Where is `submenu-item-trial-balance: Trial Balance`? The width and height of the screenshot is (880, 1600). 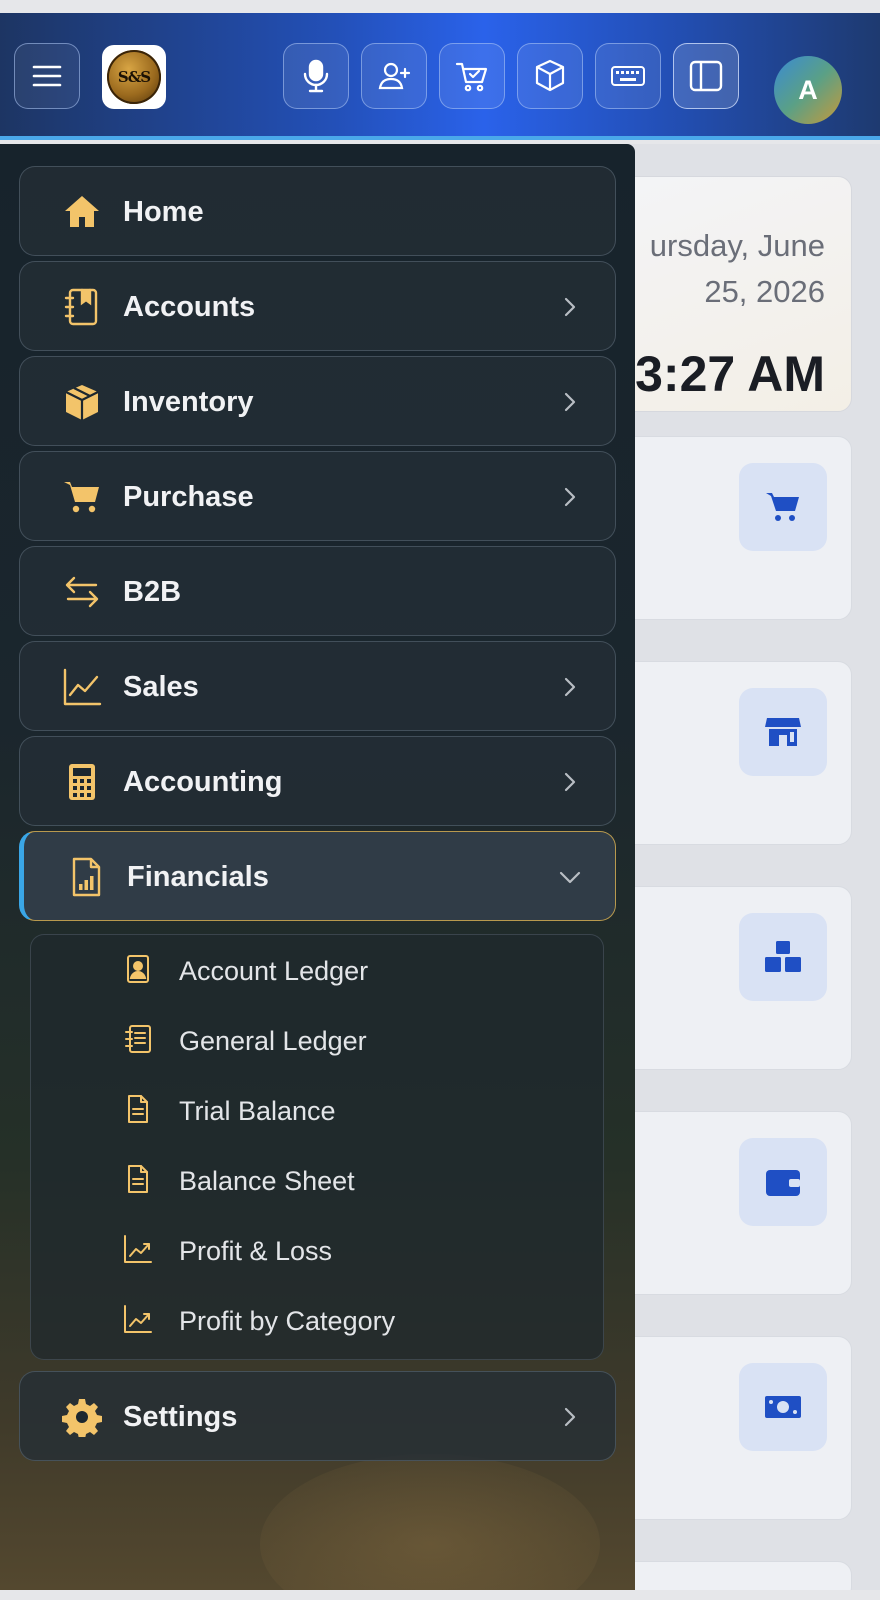
submenu-item-trial-balance: Trial Balance is located at coordinates (318, 1109).